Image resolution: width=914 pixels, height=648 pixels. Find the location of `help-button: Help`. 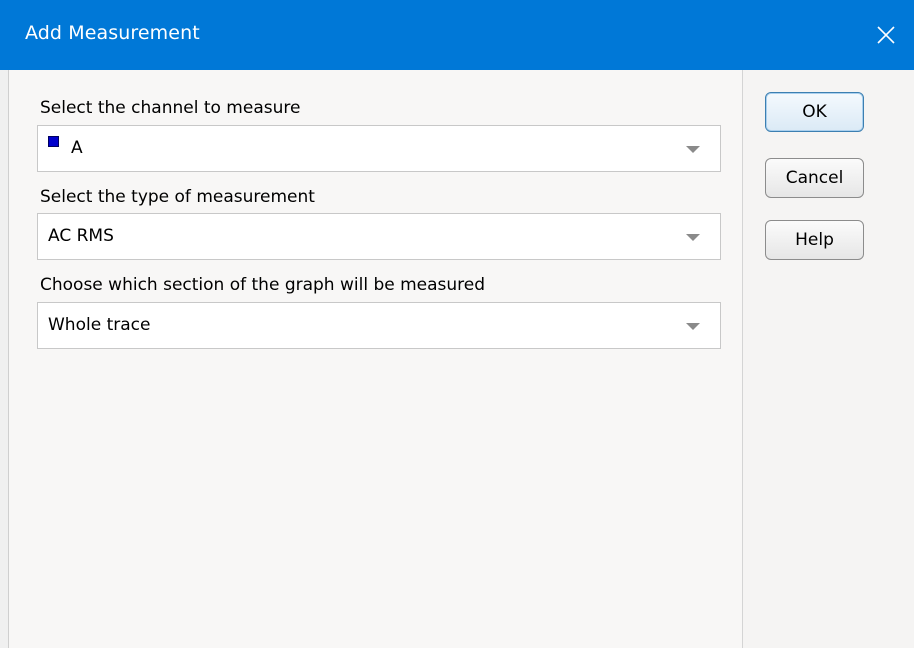

help-button: Help is located at coordinates (814, 240).